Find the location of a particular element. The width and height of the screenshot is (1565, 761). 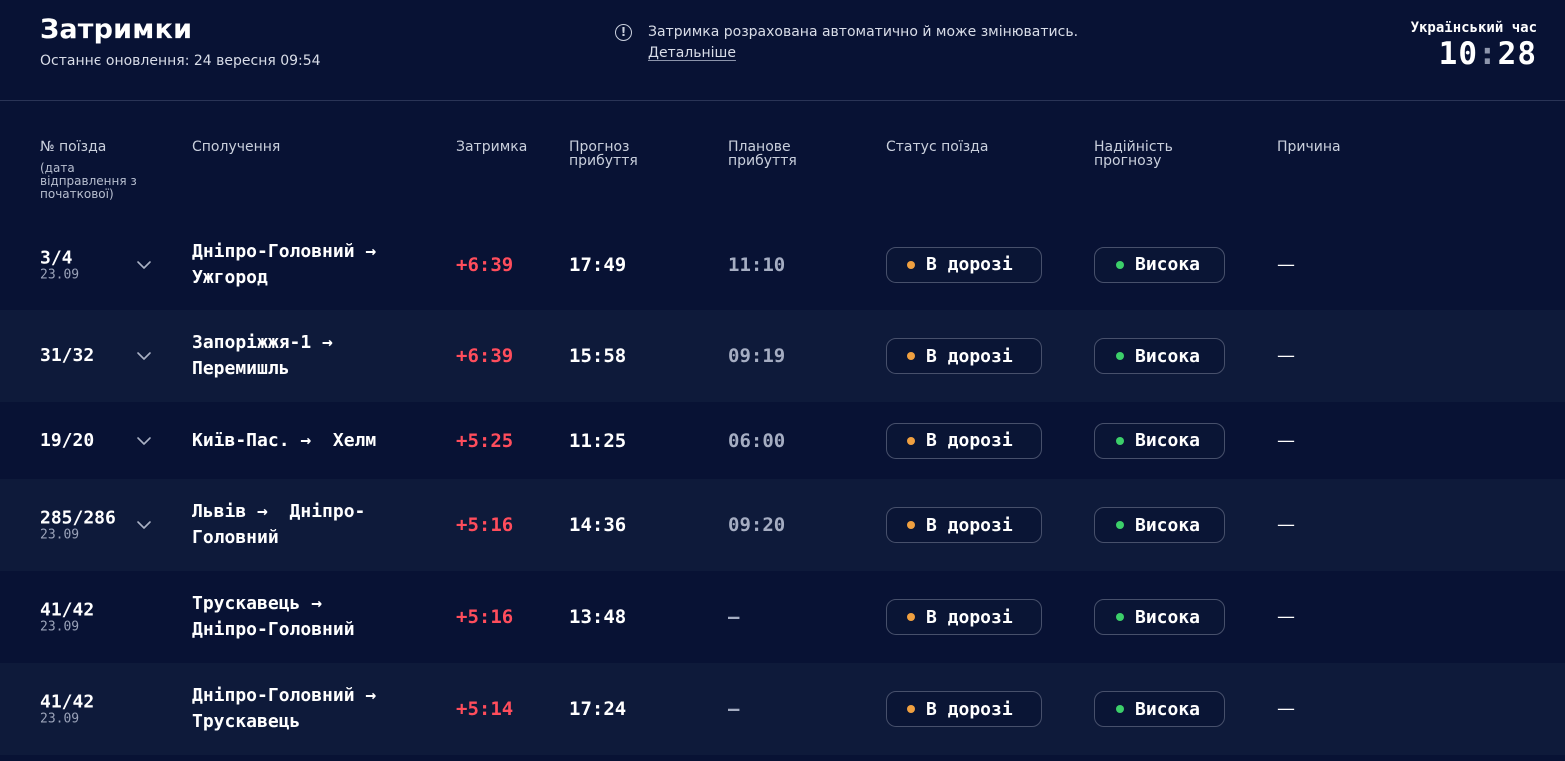

forecast-arrival: 14:36 is located at coordinates (598, 525).